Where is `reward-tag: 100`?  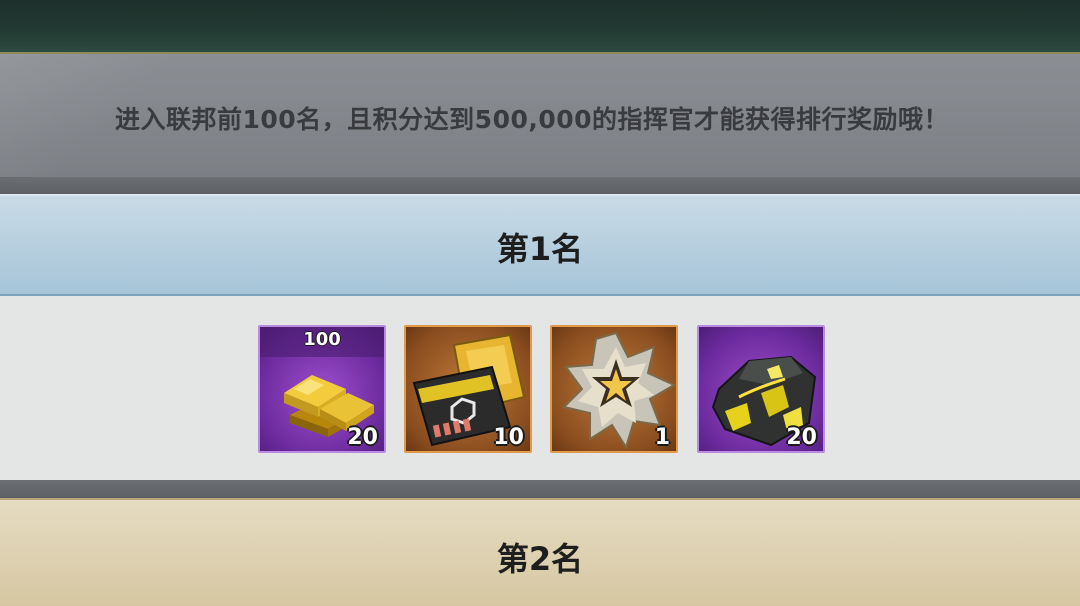
reward-tag: 100 is located at coordinates (322, 339).